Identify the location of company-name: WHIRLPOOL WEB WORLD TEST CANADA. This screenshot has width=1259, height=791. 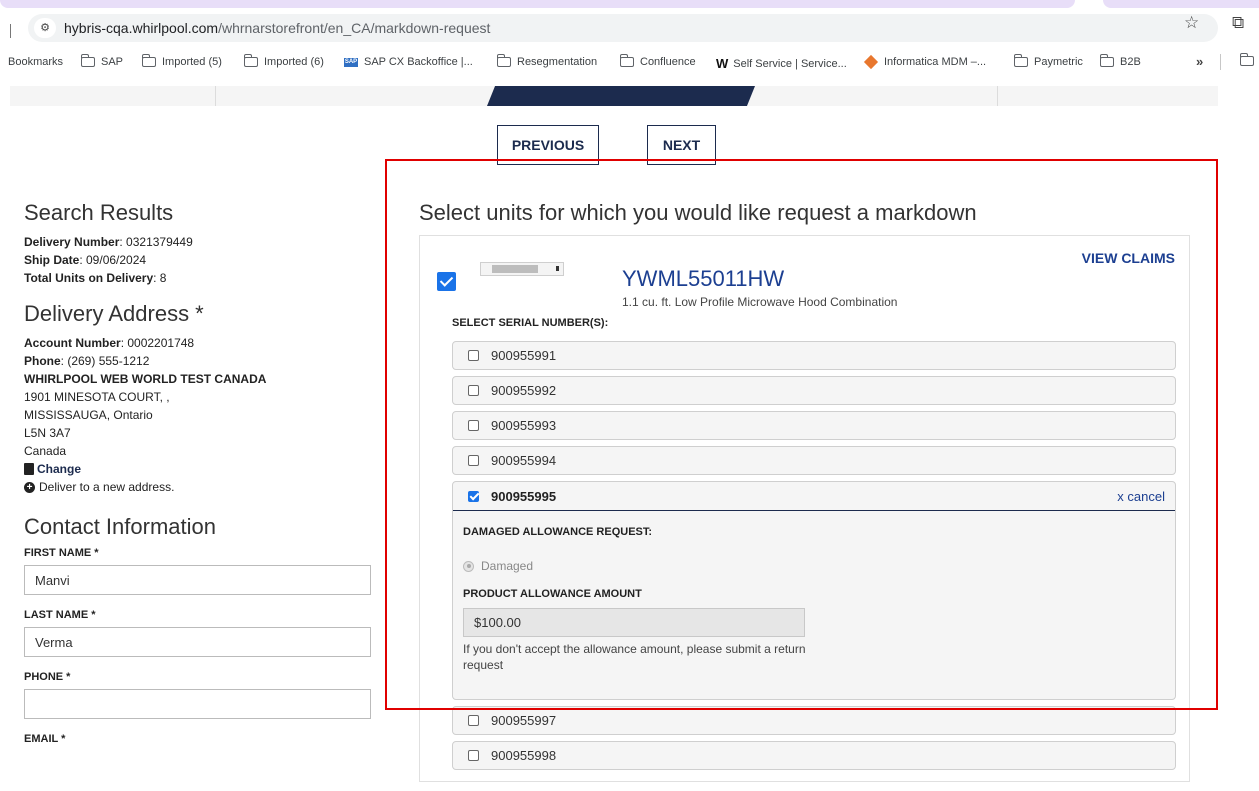
(145, 379).